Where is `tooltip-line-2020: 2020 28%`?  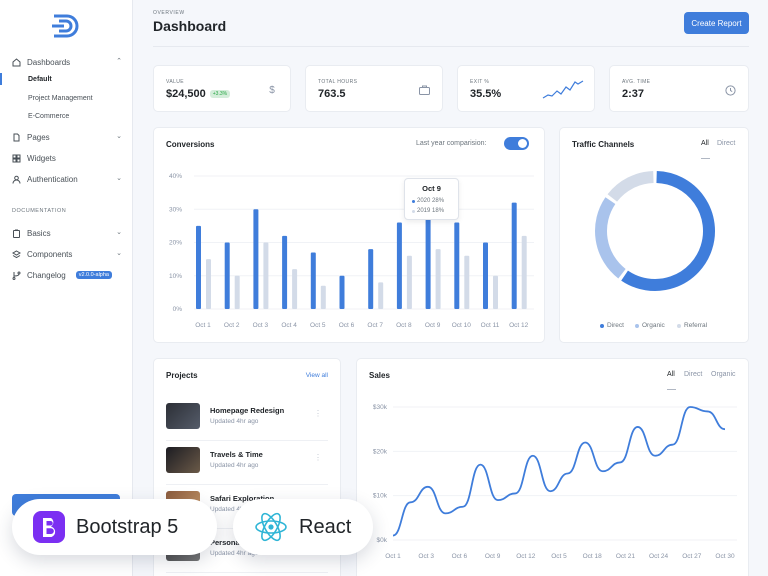 tooltip-line-2020: 2020 28% is located at coordinates (428, 201).